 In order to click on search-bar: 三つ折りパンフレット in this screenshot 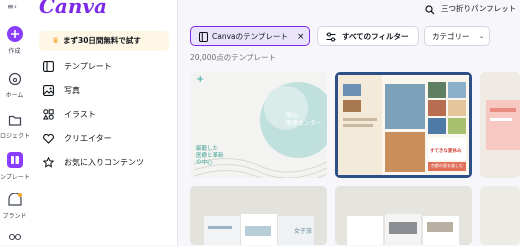, I will do `click(468, 10)`.